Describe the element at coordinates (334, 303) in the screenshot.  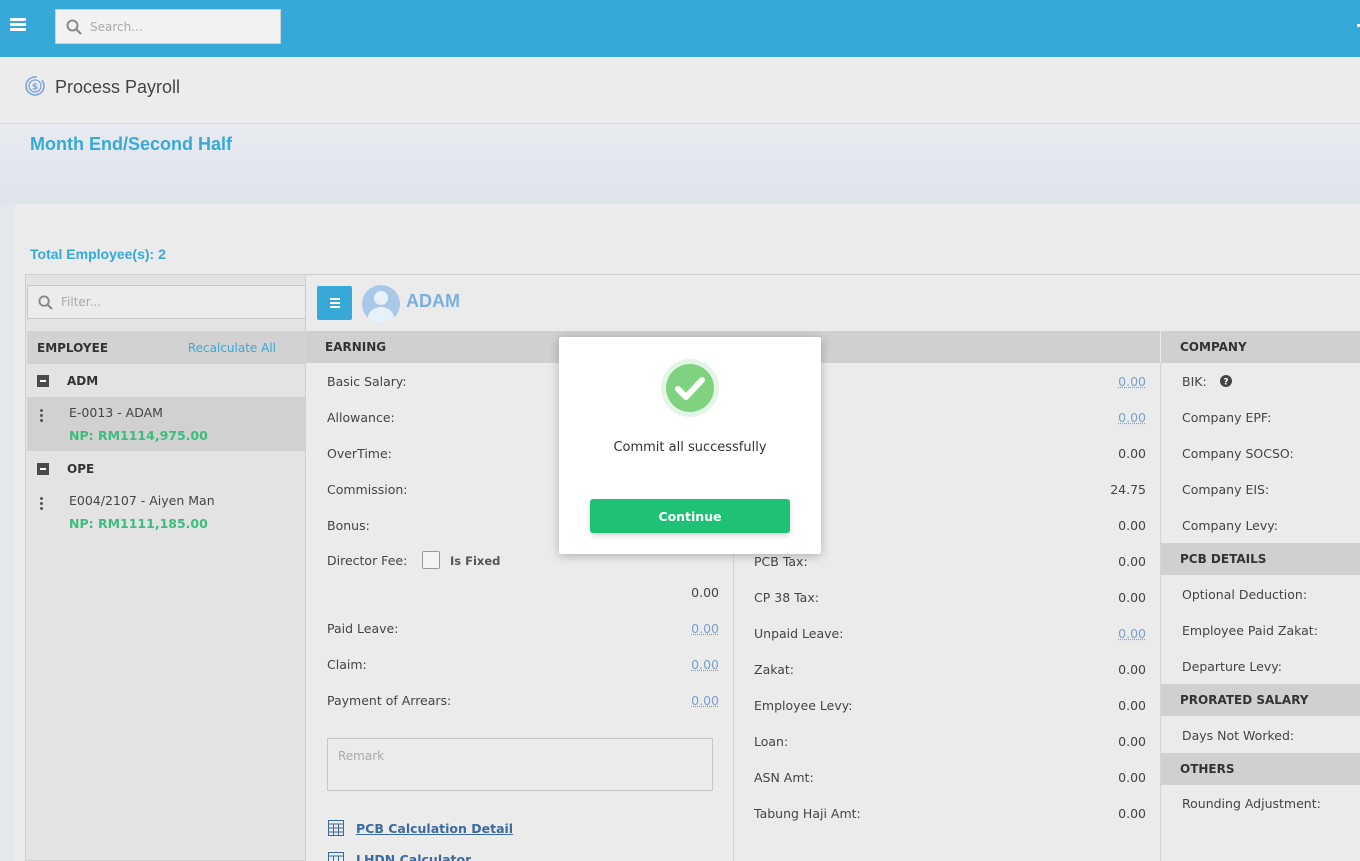
I see `detail-menu-button` at that location.